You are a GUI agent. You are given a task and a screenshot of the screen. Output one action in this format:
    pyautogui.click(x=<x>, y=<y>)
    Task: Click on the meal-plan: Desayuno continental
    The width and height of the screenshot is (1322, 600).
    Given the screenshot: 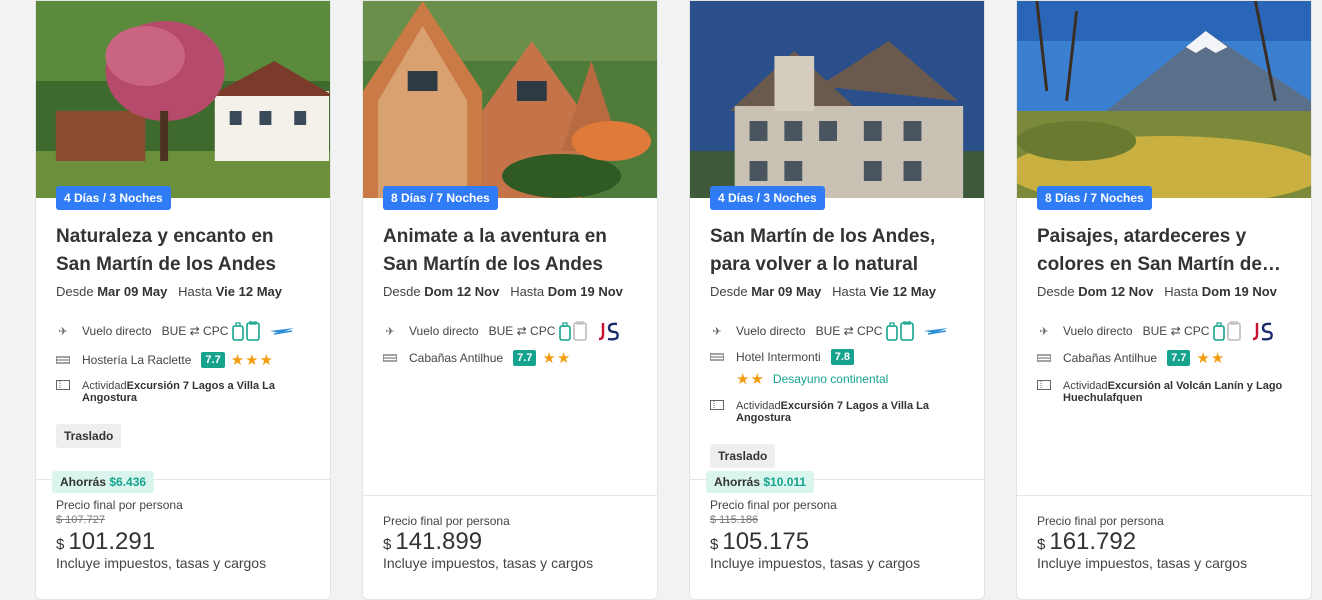 What is the action you would take?
    pyautogui.click(x=830, y=379)
    